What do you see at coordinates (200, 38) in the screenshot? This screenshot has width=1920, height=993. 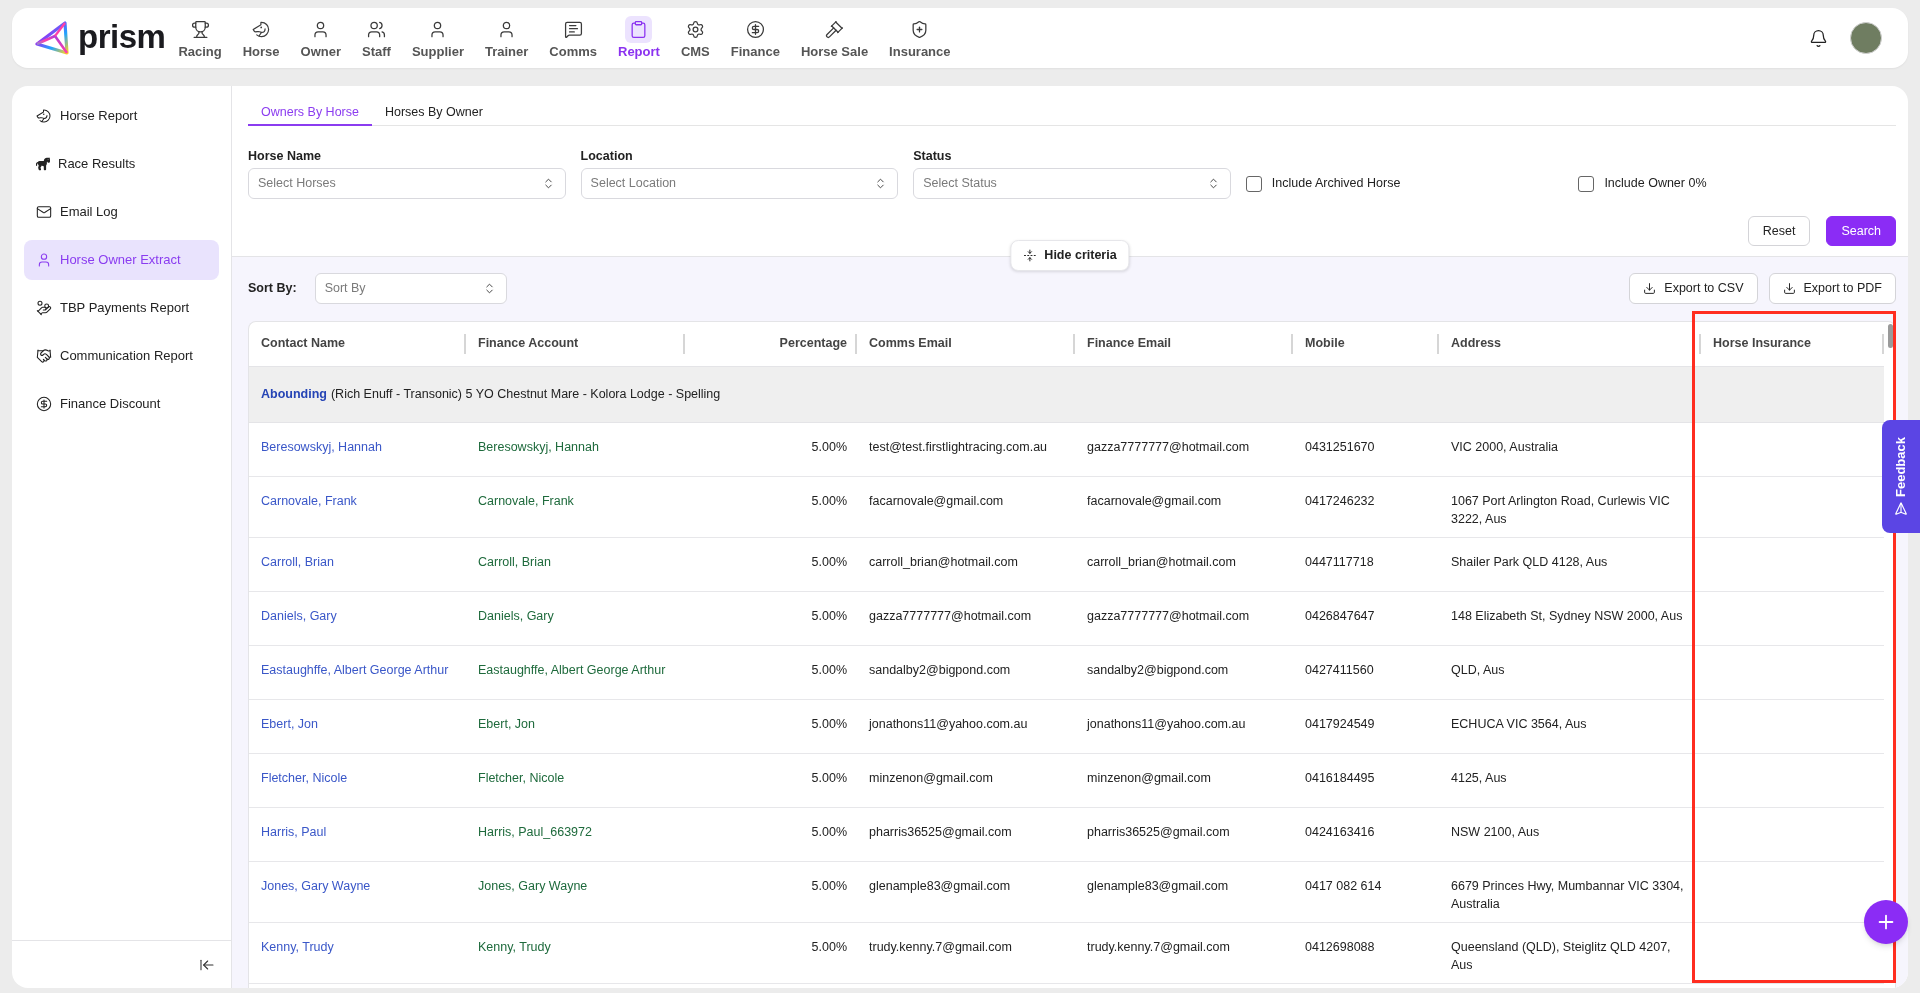 I see `nav-item: Racing` at bounding box center [200, 38].